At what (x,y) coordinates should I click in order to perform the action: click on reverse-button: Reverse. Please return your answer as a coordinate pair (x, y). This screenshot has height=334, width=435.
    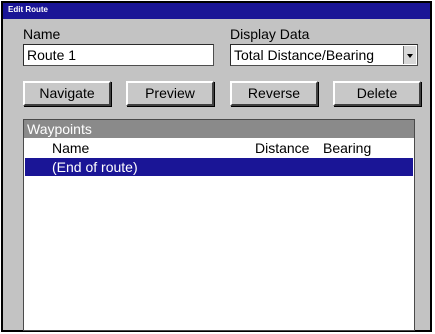
    Looking at the image, I should click on (274, 93).